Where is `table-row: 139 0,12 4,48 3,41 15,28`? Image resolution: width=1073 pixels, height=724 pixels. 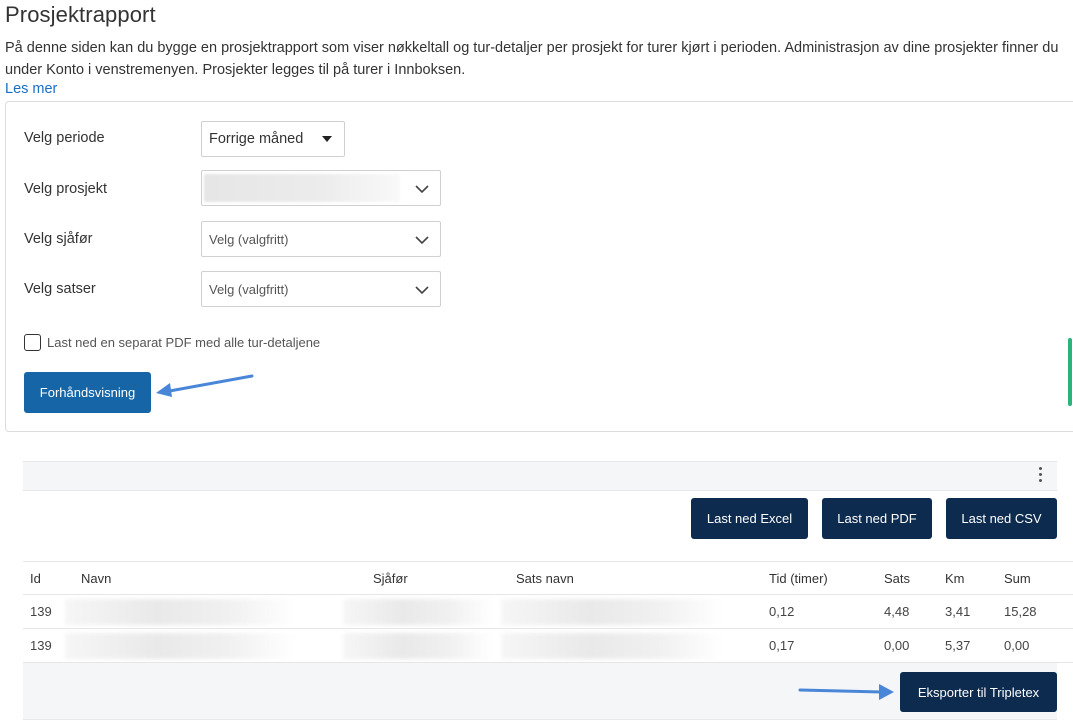
table-row: 139 0,12 4,48 3,41 15,28 is located at coordinates (548, 612).